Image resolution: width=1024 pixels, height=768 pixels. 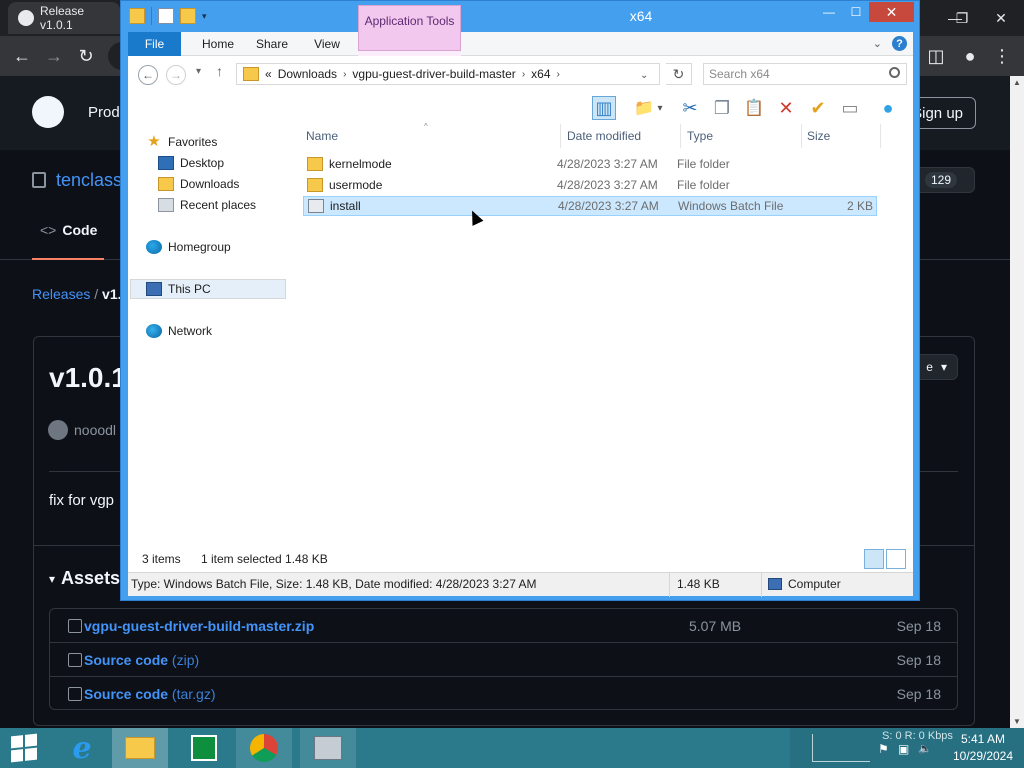 What do you see at coordinates (936, 56) in the screenshot?
I see `browser-extension-icon: ◫` at bounding box center [936, 56].